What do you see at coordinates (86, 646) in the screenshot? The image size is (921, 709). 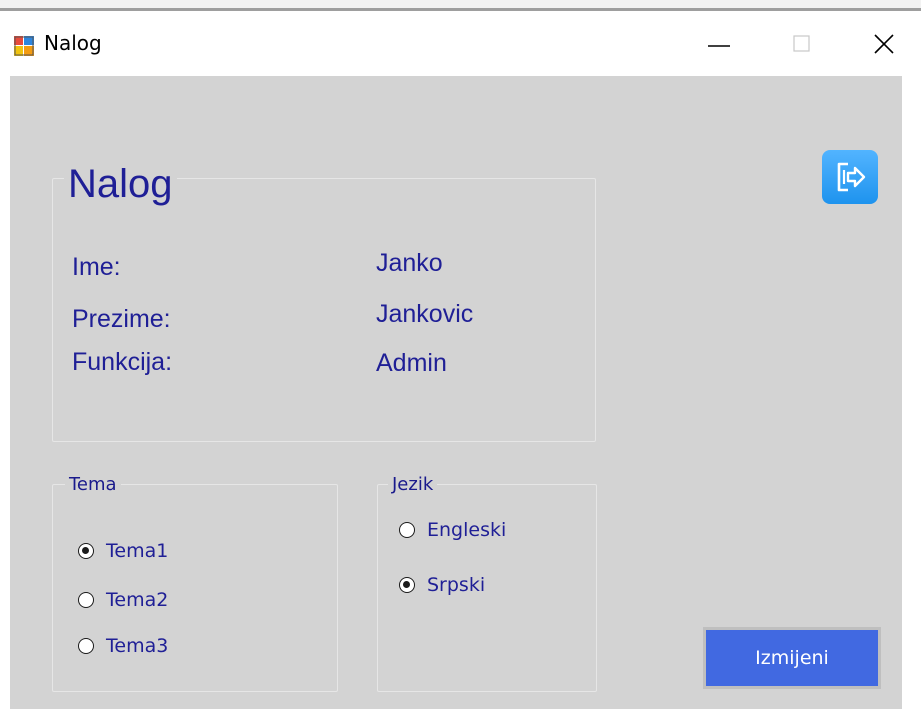 I see `radio-tema3-indicator` at bounding box center [86, 646].